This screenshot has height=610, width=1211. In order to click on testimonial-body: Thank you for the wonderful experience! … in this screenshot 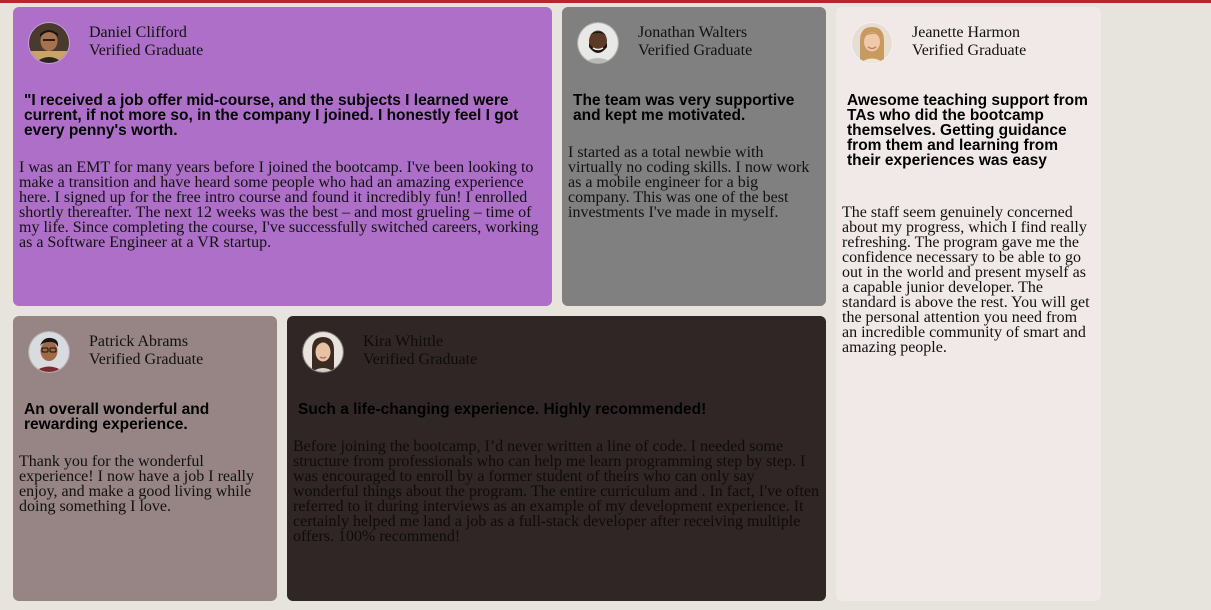, I will do `click(136, 484)`.